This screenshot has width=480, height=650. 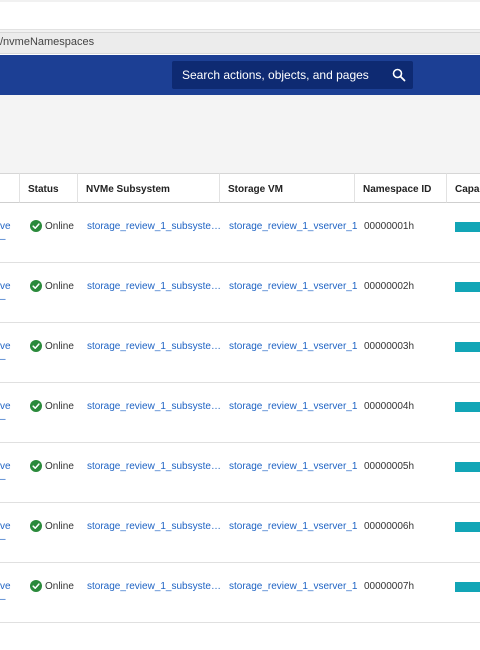 I want to click on global-search-input: Search actions, objects, and pages, so click(x=292, y=75).